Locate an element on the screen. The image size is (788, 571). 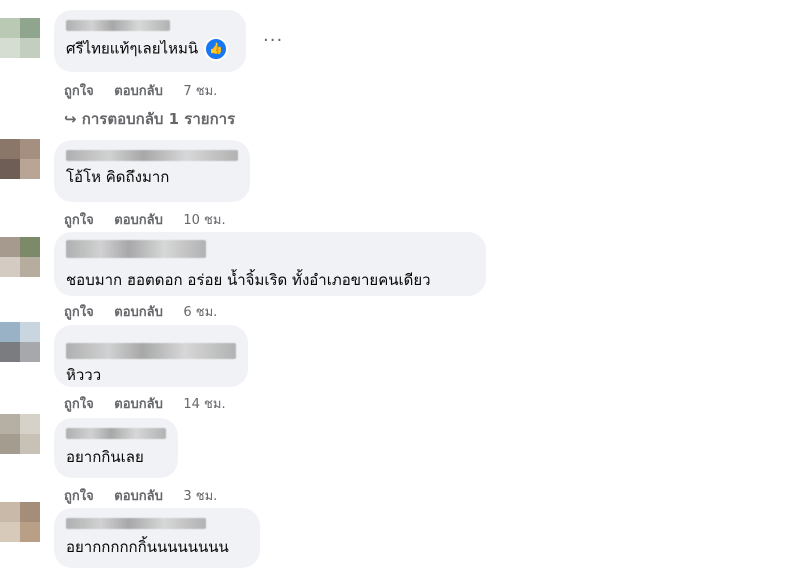
comment-actions: ถูกใจ ตอบกลับ 7 ชม. is located at coordinates (148, 90).